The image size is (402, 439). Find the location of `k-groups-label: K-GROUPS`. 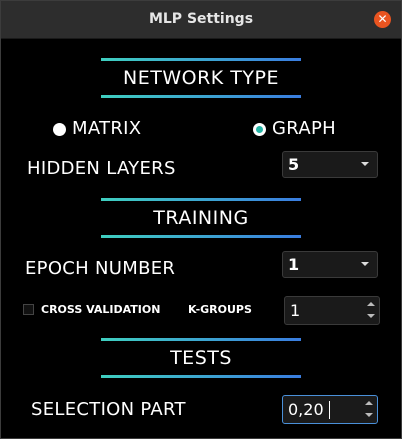

k-groups-label: K-GROUPS is located at coordinates (220, 309).